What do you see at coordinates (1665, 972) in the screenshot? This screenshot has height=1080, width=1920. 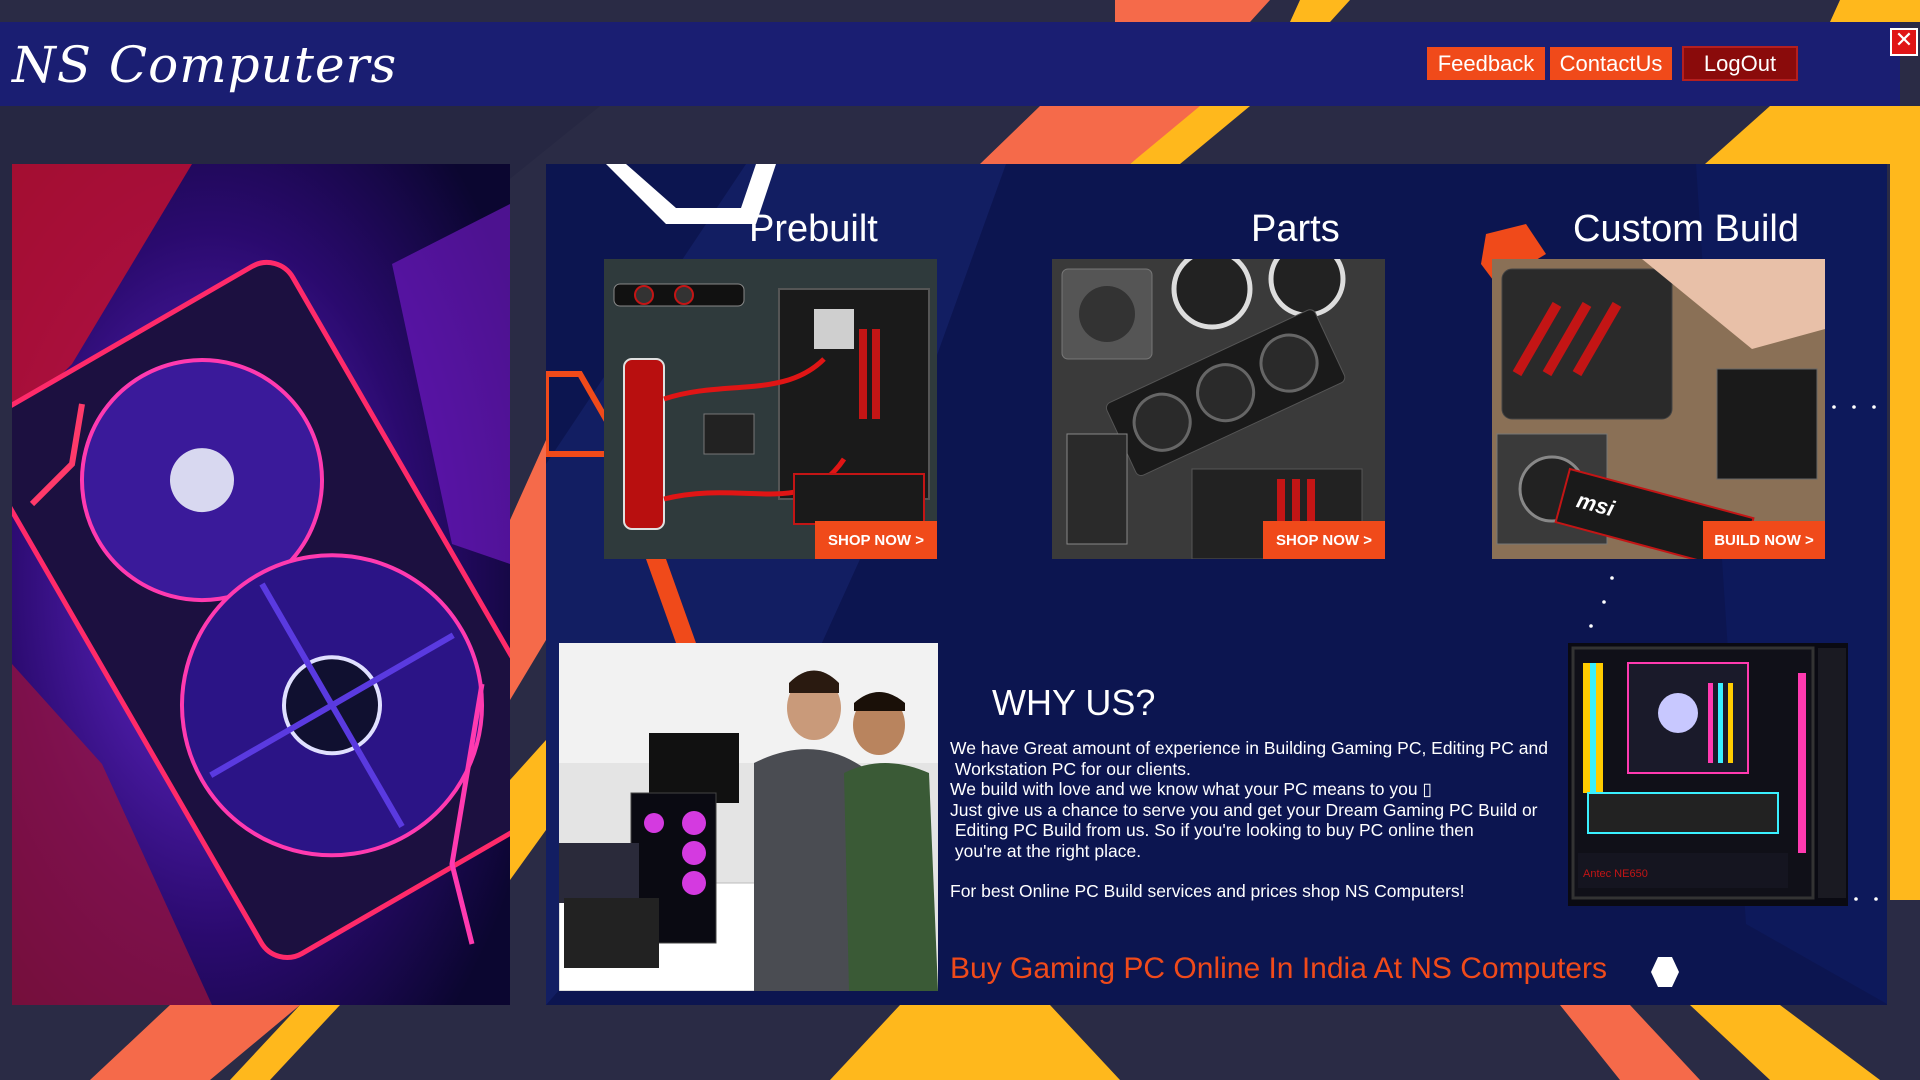 I see `hexagon-icon` at bounding box center [1665, 972].